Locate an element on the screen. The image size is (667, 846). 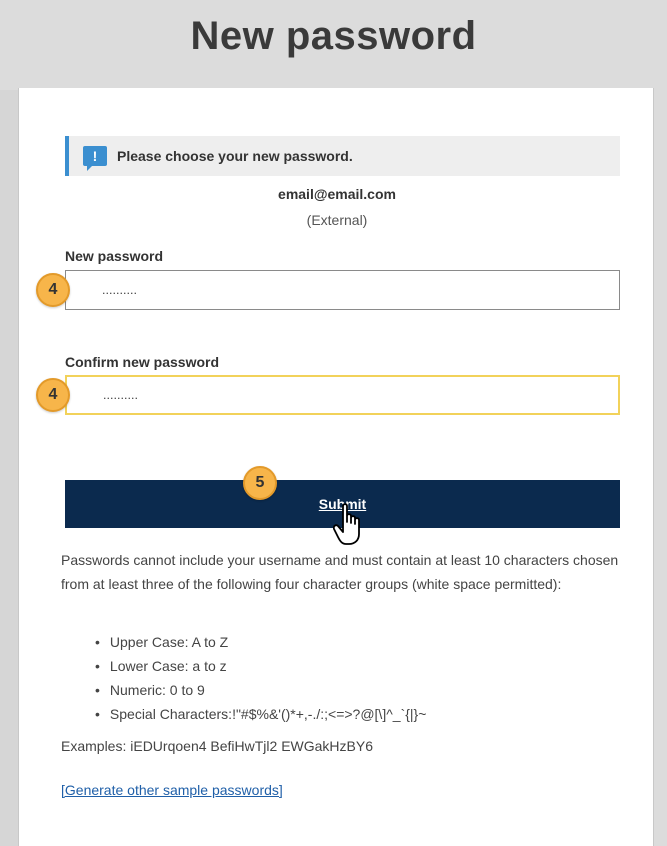
hand-cursor-icon is located at coordinates (346, 524).